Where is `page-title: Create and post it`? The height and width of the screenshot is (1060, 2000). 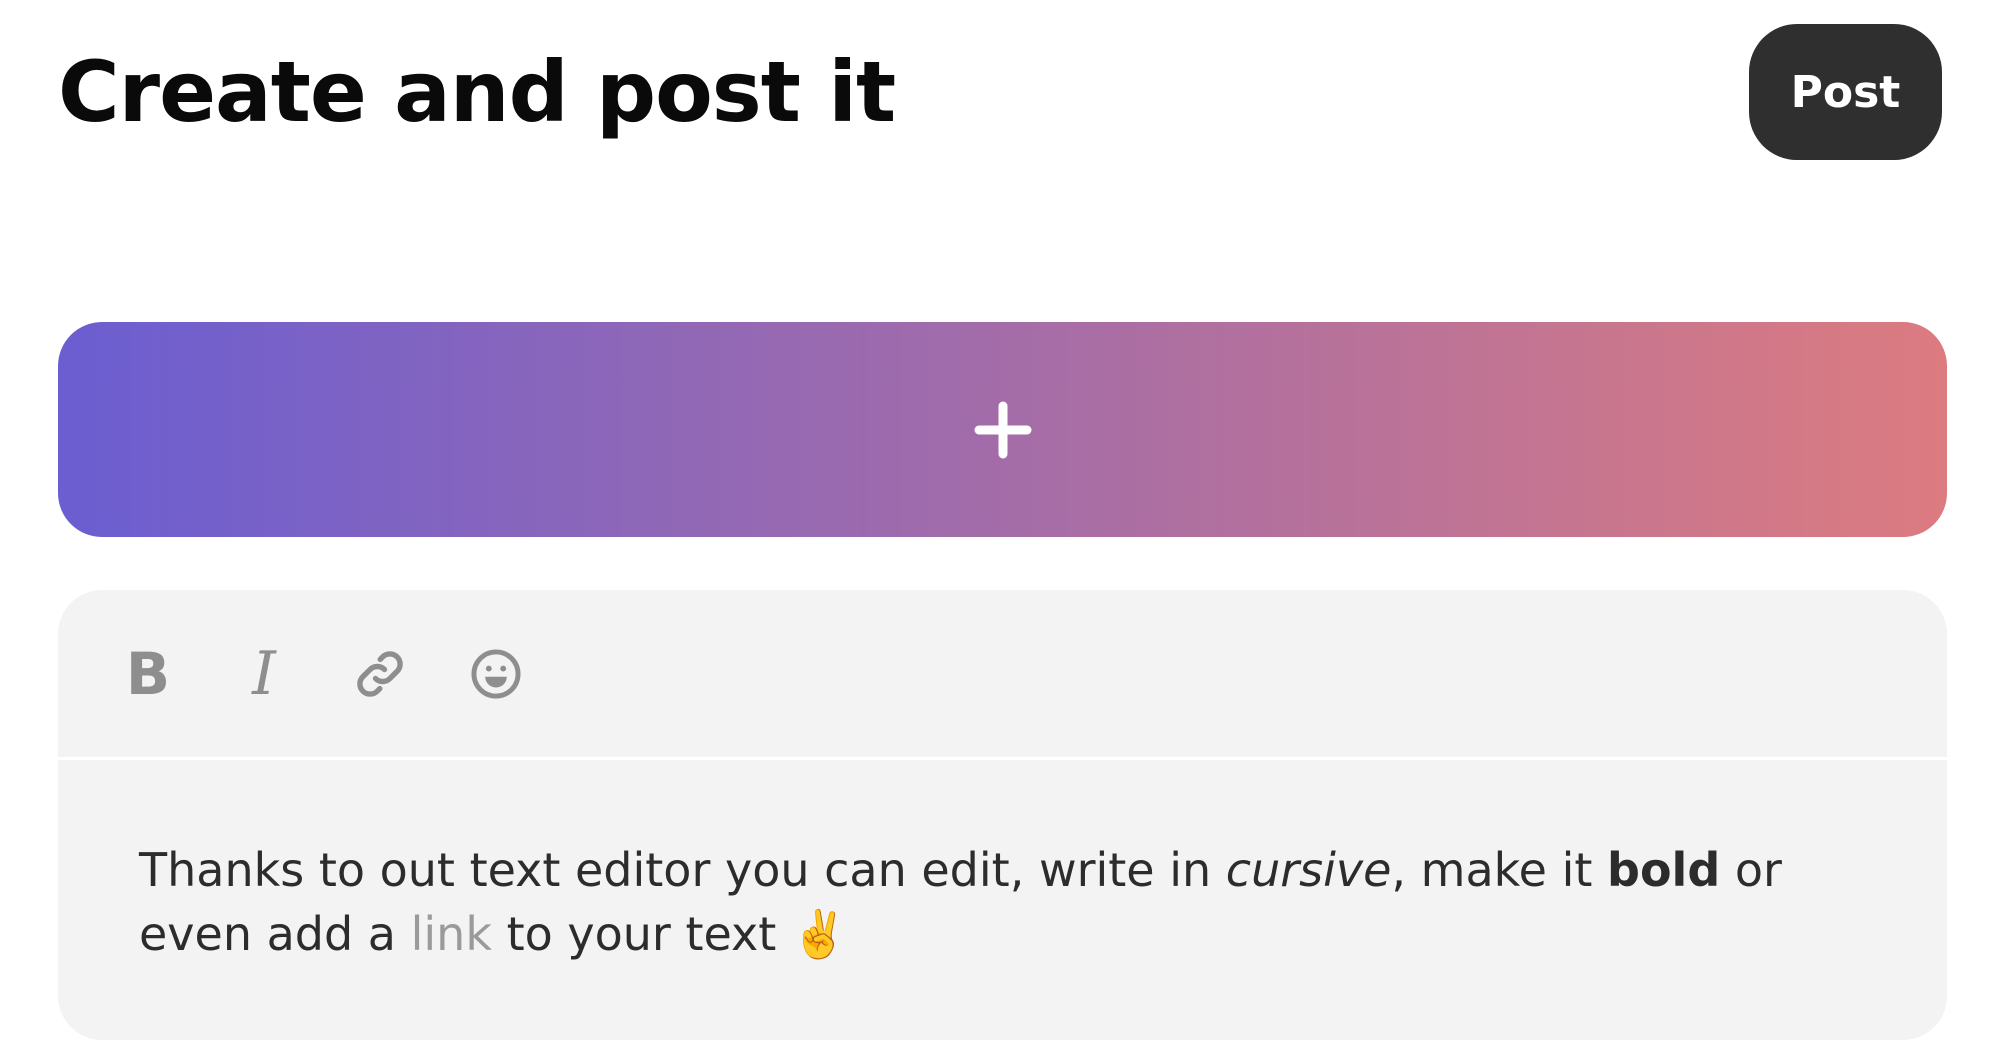
page-title: Create and post it is located at coordinates (477, 92).